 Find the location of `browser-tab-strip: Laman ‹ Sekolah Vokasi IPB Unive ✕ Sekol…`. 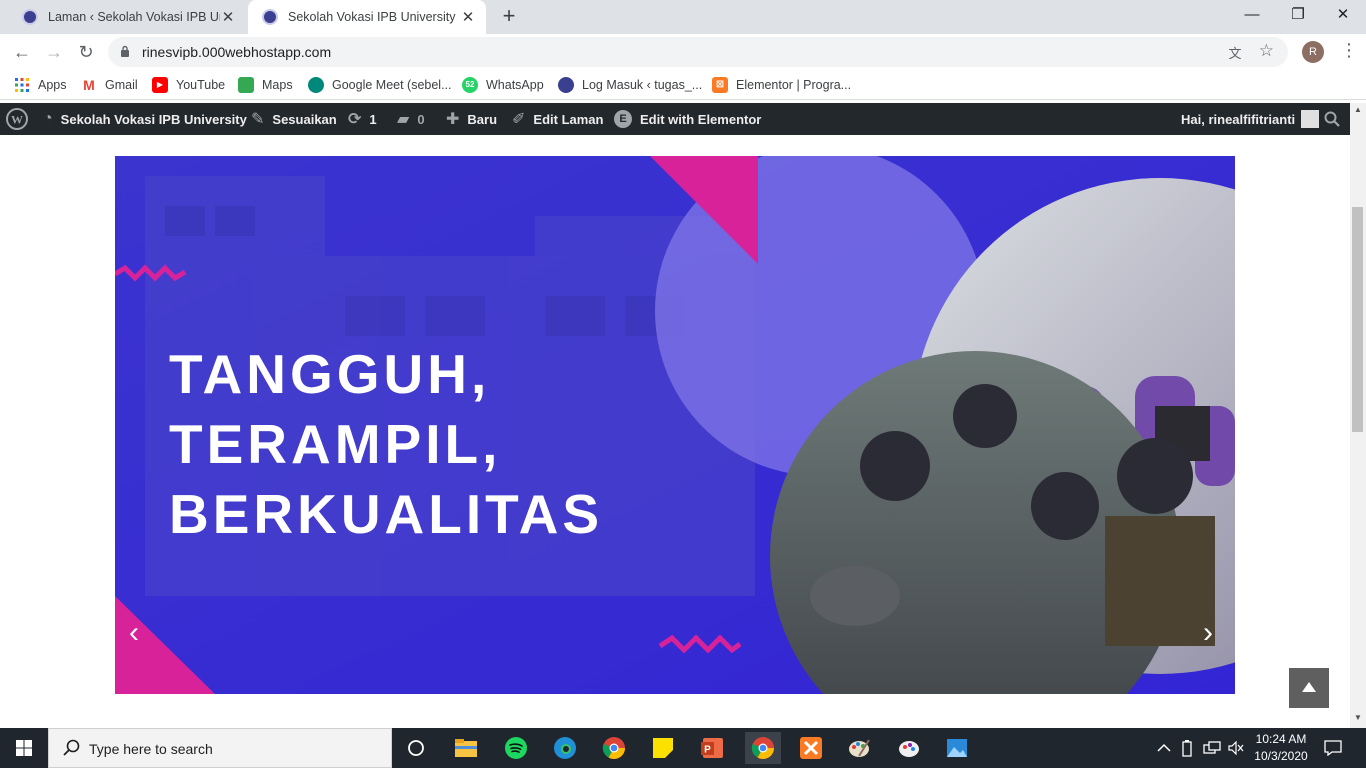

browser-tab-strip: Laman ‹ Sekolah Vokasi IPB Unive ✕ Sekol… is located at coordinates (683, 17).